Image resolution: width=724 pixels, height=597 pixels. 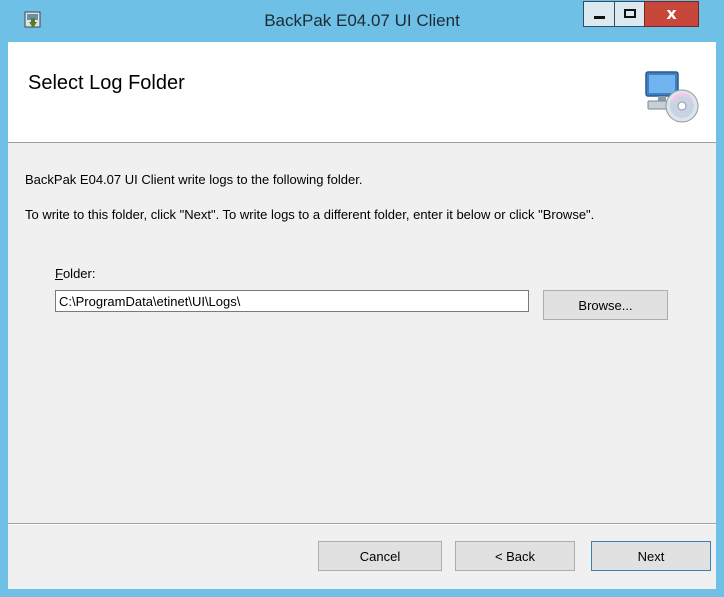 What do you see at coordinates (651, 556) in the screenshot?
I see `next-button: Next` at bounding box center [651, 556].